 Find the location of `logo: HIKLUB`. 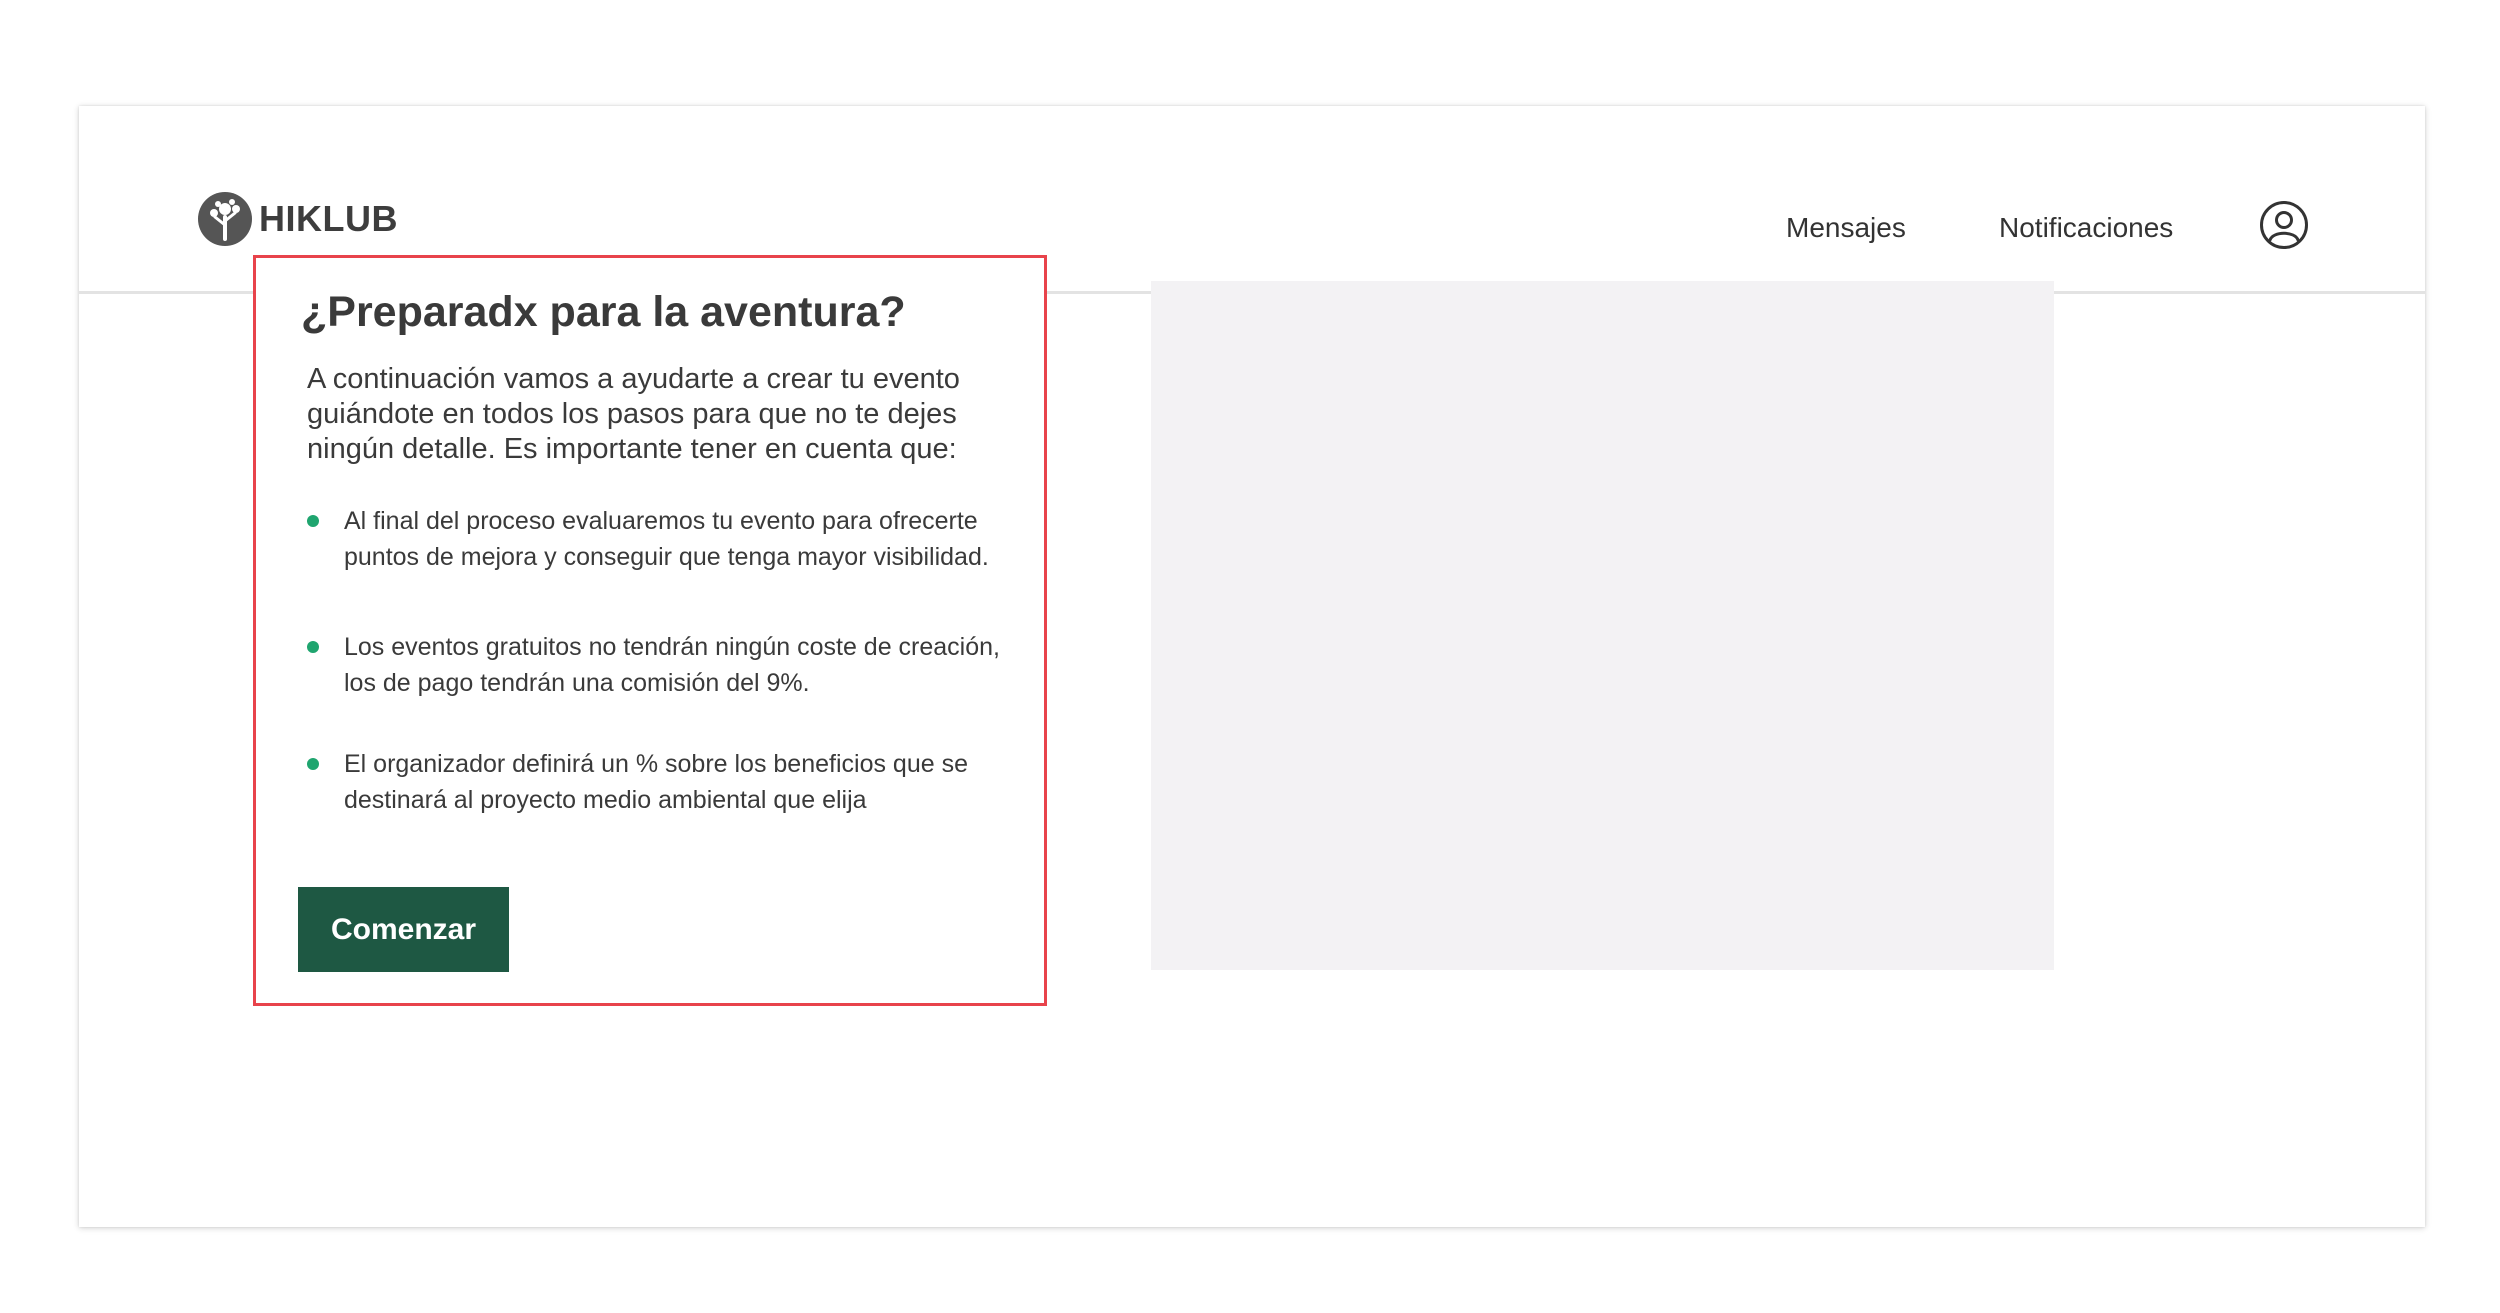

logo: HIKLUB is located at coordinates (297, 219).